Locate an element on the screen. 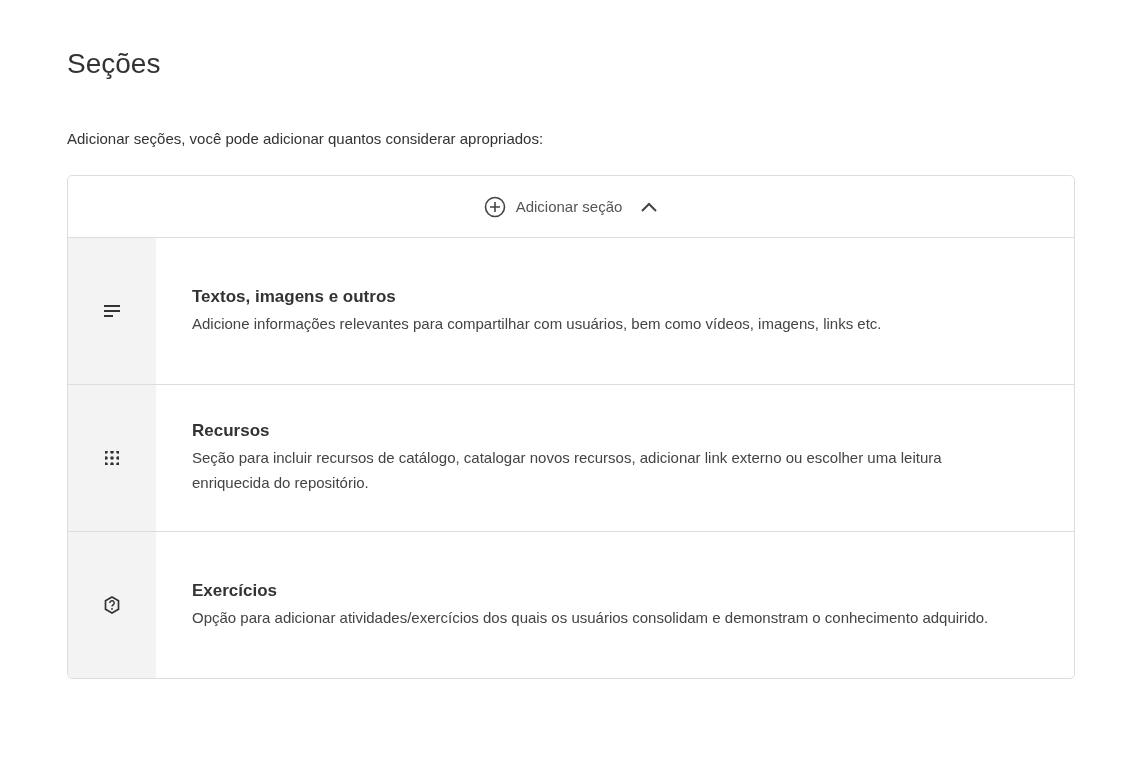  lines-icon is located at coordinates (112, 311).